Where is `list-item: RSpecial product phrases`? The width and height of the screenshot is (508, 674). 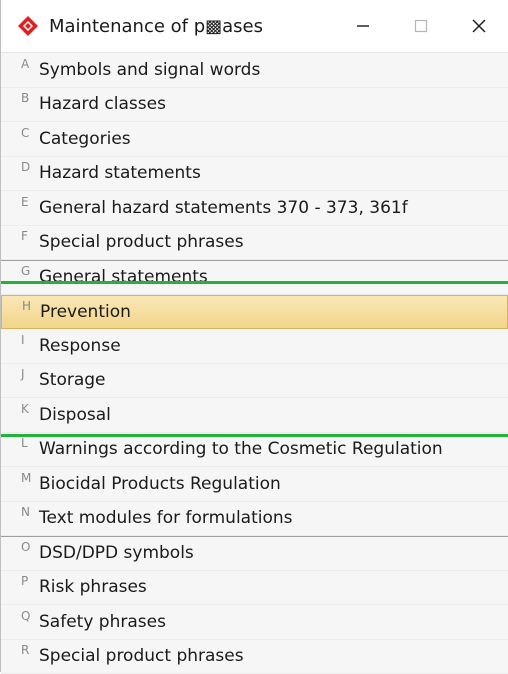
list-item: RSpecial product phrases is located at coordinates (254, 657).